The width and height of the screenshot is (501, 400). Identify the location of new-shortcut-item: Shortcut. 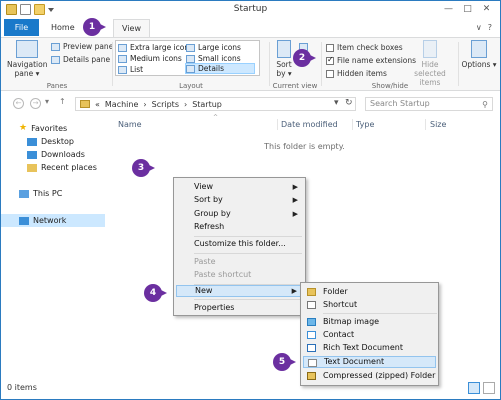
(369, 305).